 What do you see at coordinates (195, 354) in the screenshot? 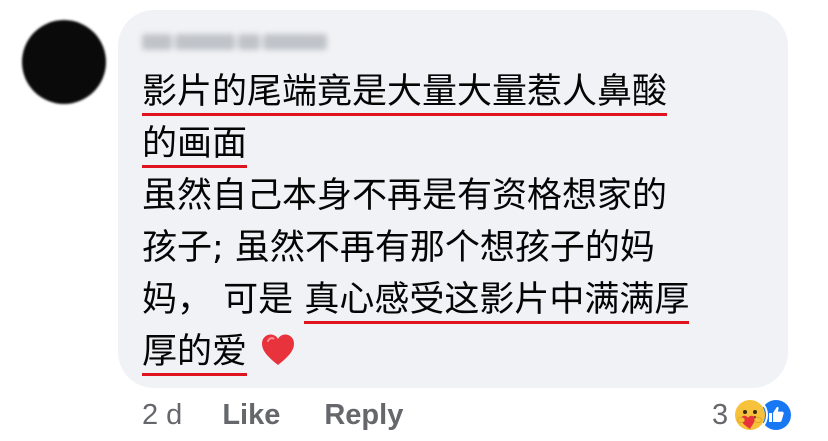
I see `underlined-text: 厚的爱` at bounding box center [195, 354].